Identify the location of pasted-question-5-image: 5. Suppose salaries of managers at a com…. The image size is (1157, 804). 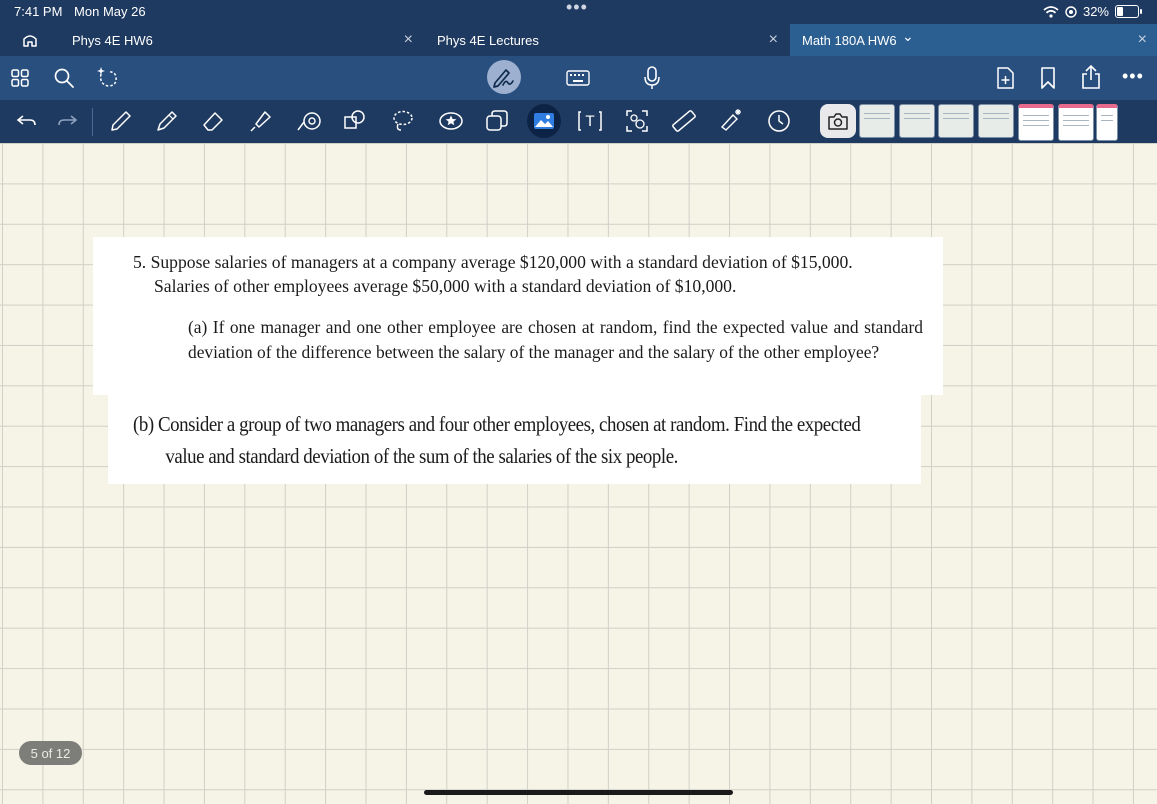
(518, 316).